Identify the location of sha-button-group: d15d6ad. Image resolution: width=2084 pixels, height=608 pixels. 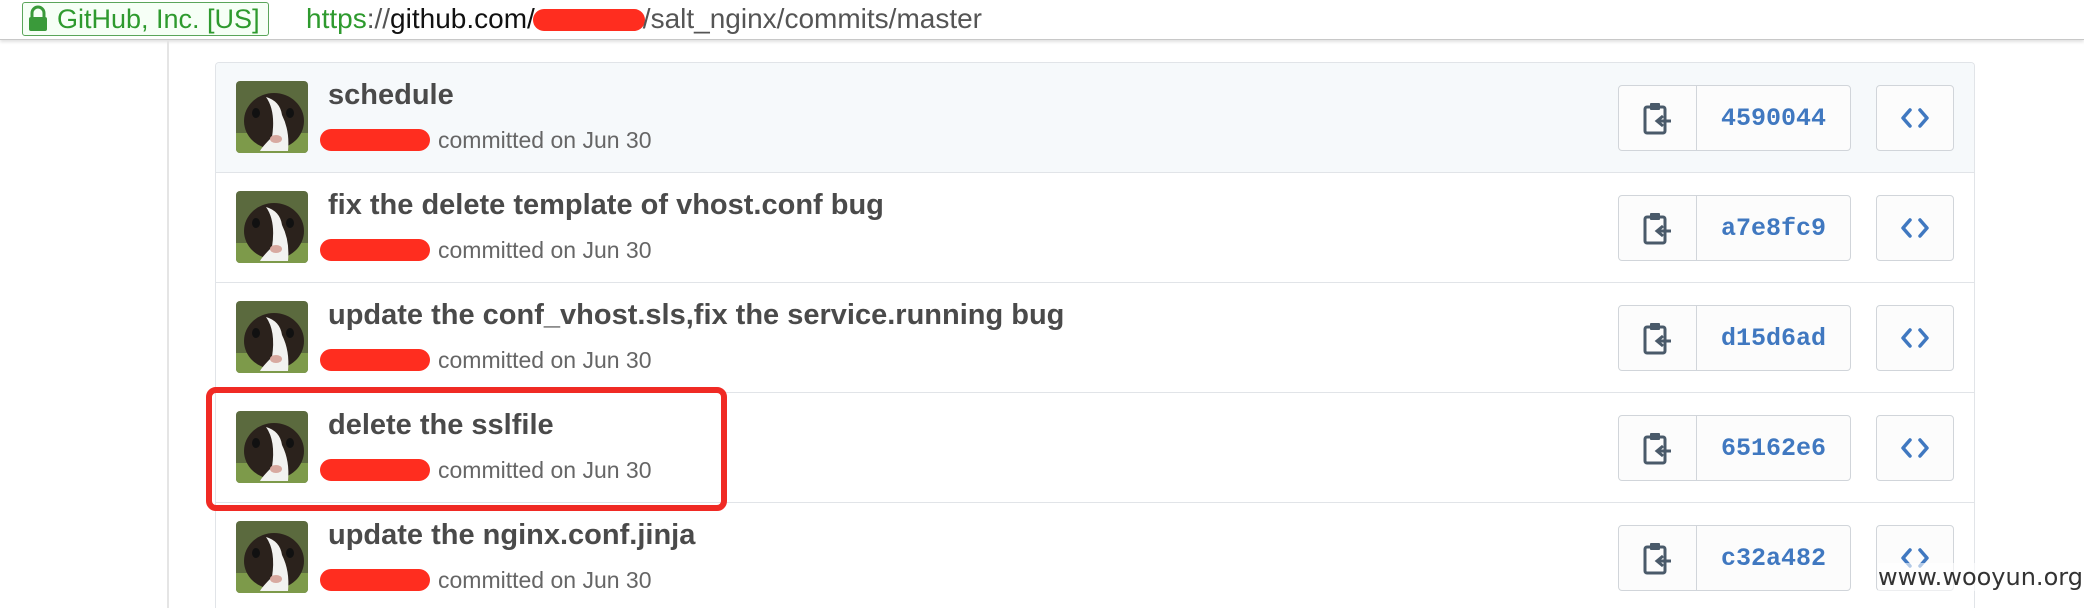
(1734, 338).